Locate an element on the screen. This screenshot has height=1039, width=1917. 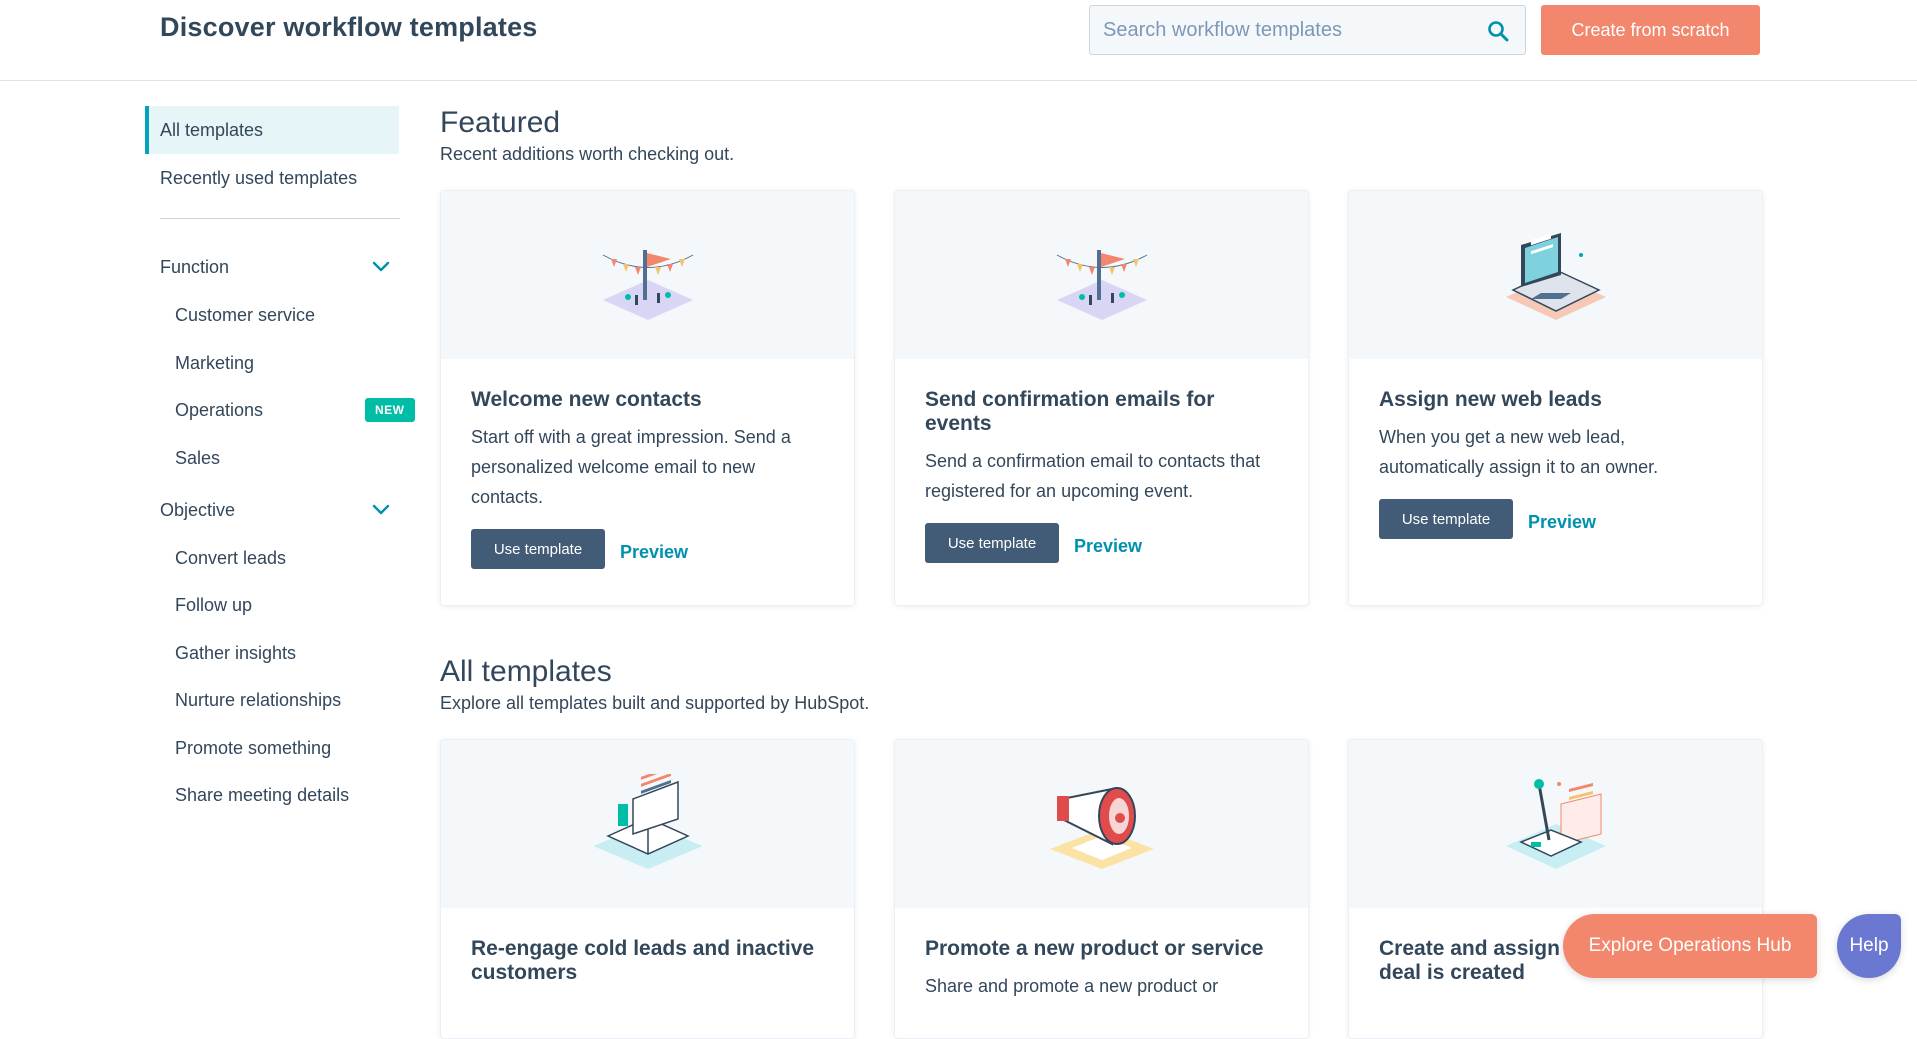
search-icon is located at coordinates (1498, 31).